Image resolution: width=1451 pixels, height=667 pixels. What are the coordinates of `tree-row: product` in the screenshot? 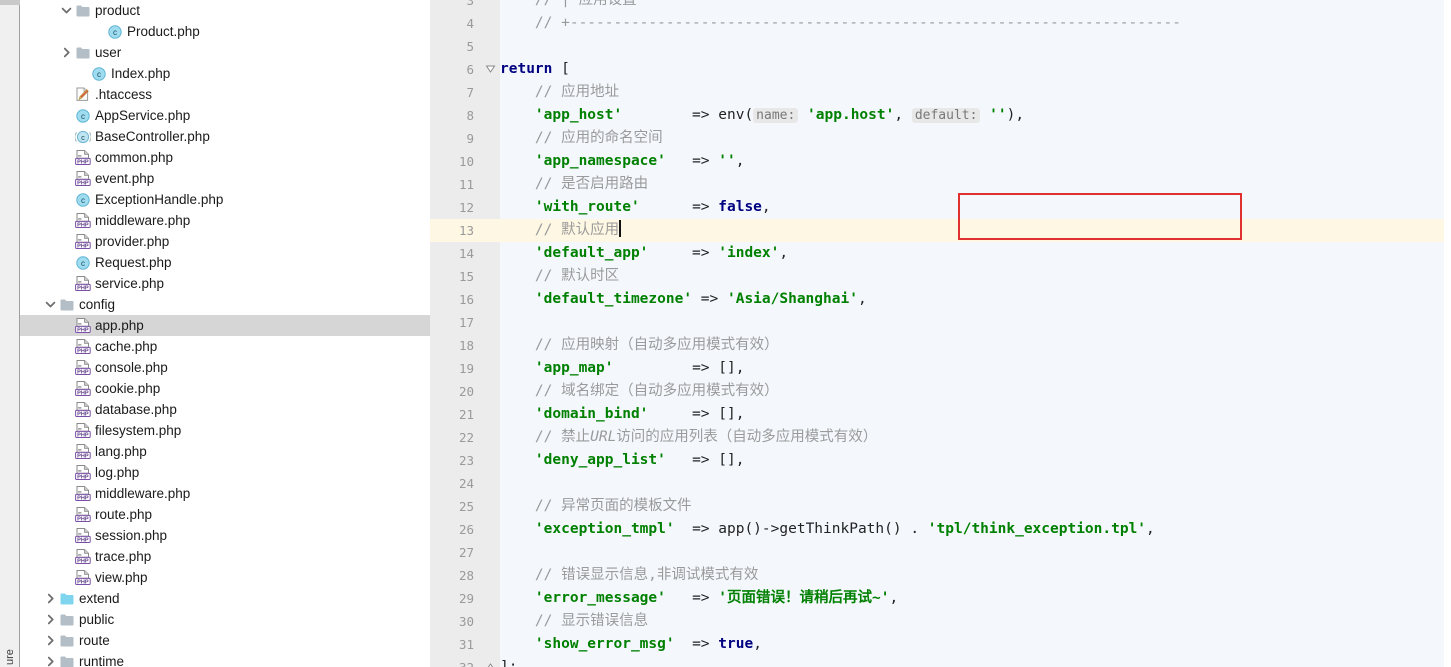 It's located at (225, 10).